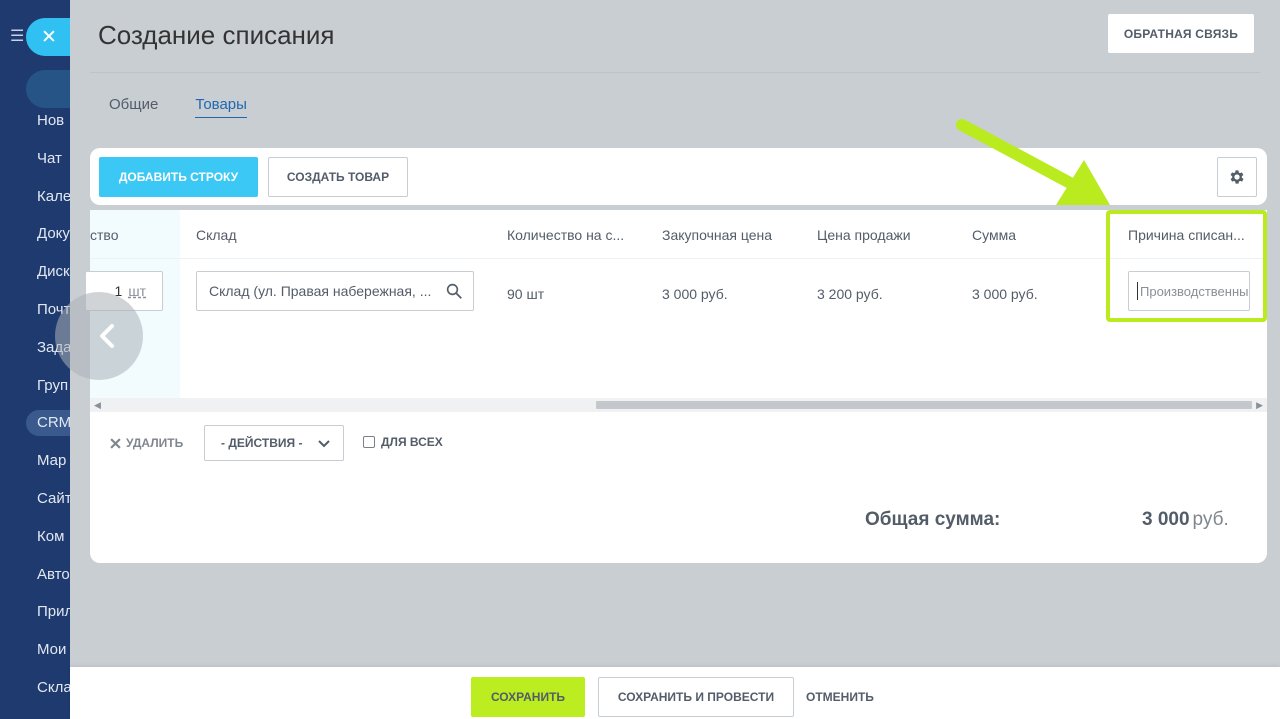  What do you see at coordinates (994, 235) in the screenshot?
I see `column-header-sum: Сумма` at bounding box center [994, 235].